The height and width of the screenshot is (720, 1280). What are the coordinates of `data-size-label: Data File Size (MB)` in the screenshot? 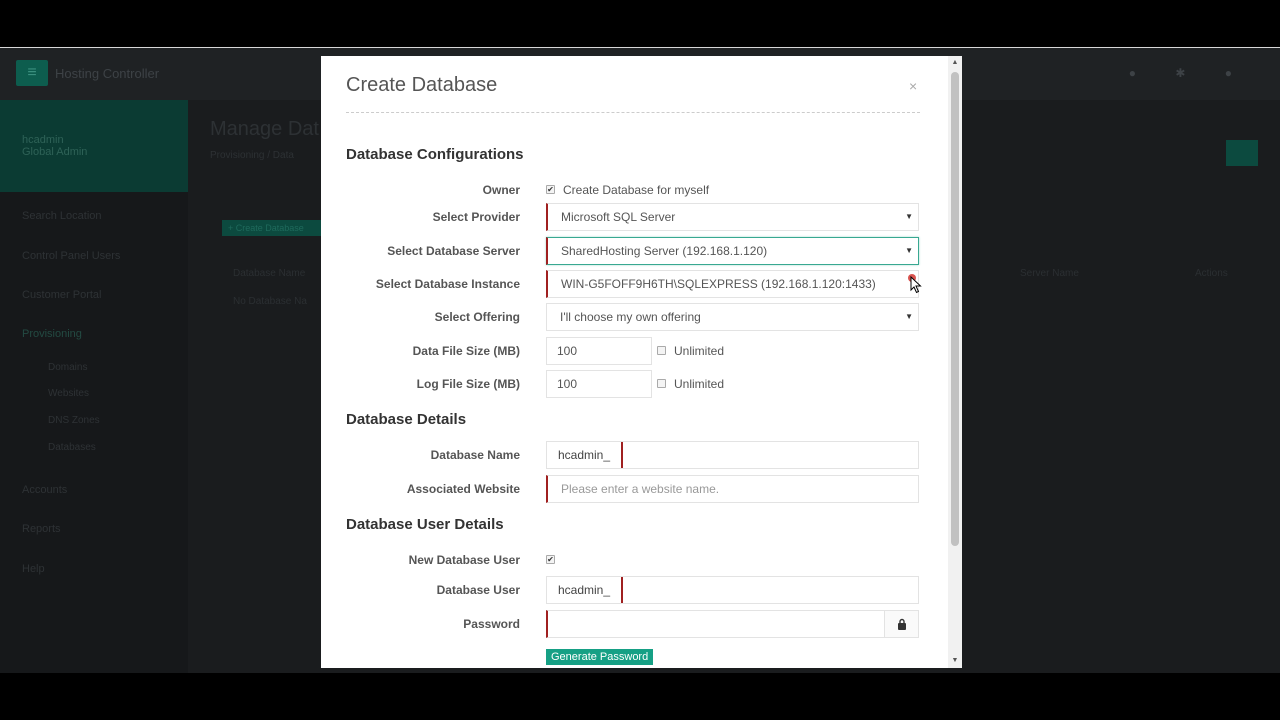 It's located at (466, 351).